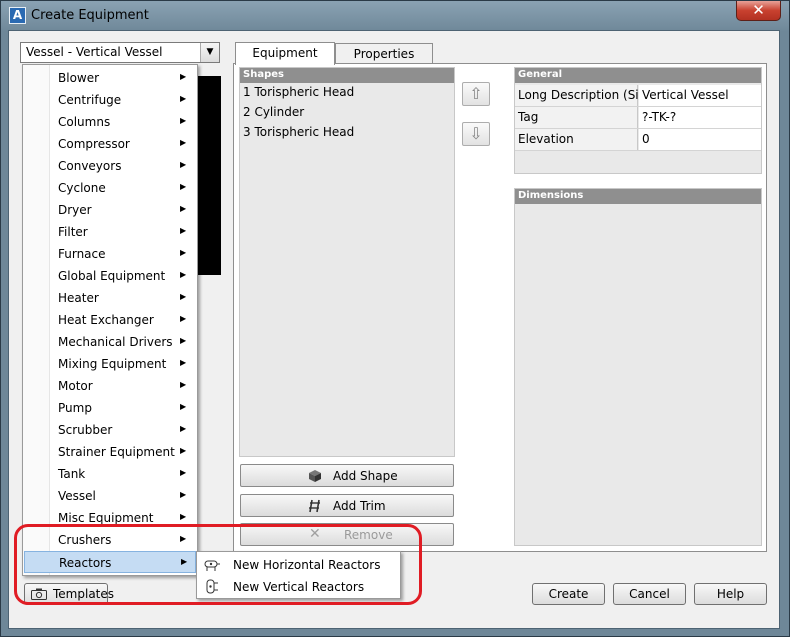 The width and height of the screenshot is (790, 637). Describe the element at coordinates (85, 430) in the screenshot. I see `menu-item-label: Scrubber` at that location.